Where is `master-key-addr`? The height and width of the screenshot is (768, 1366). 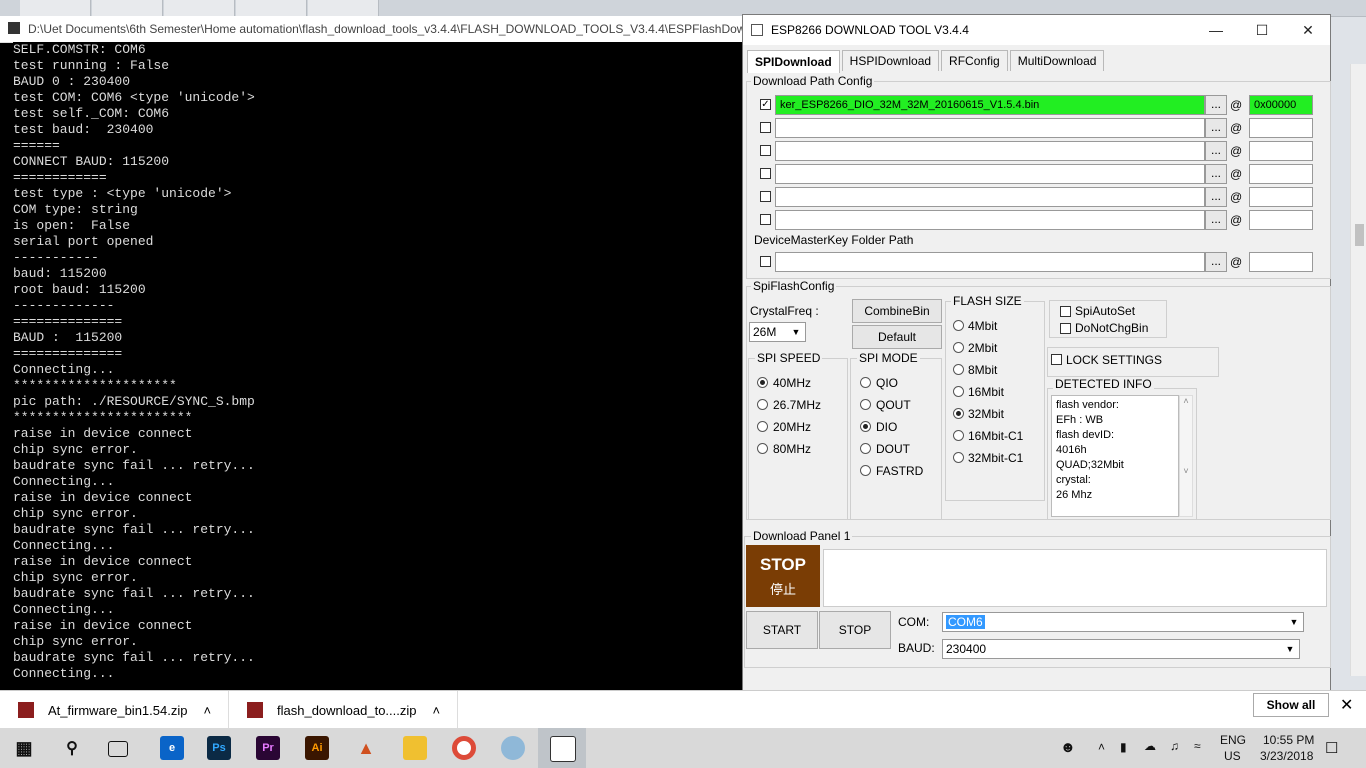
master-key-addr is located at coordinates (1281, 262).